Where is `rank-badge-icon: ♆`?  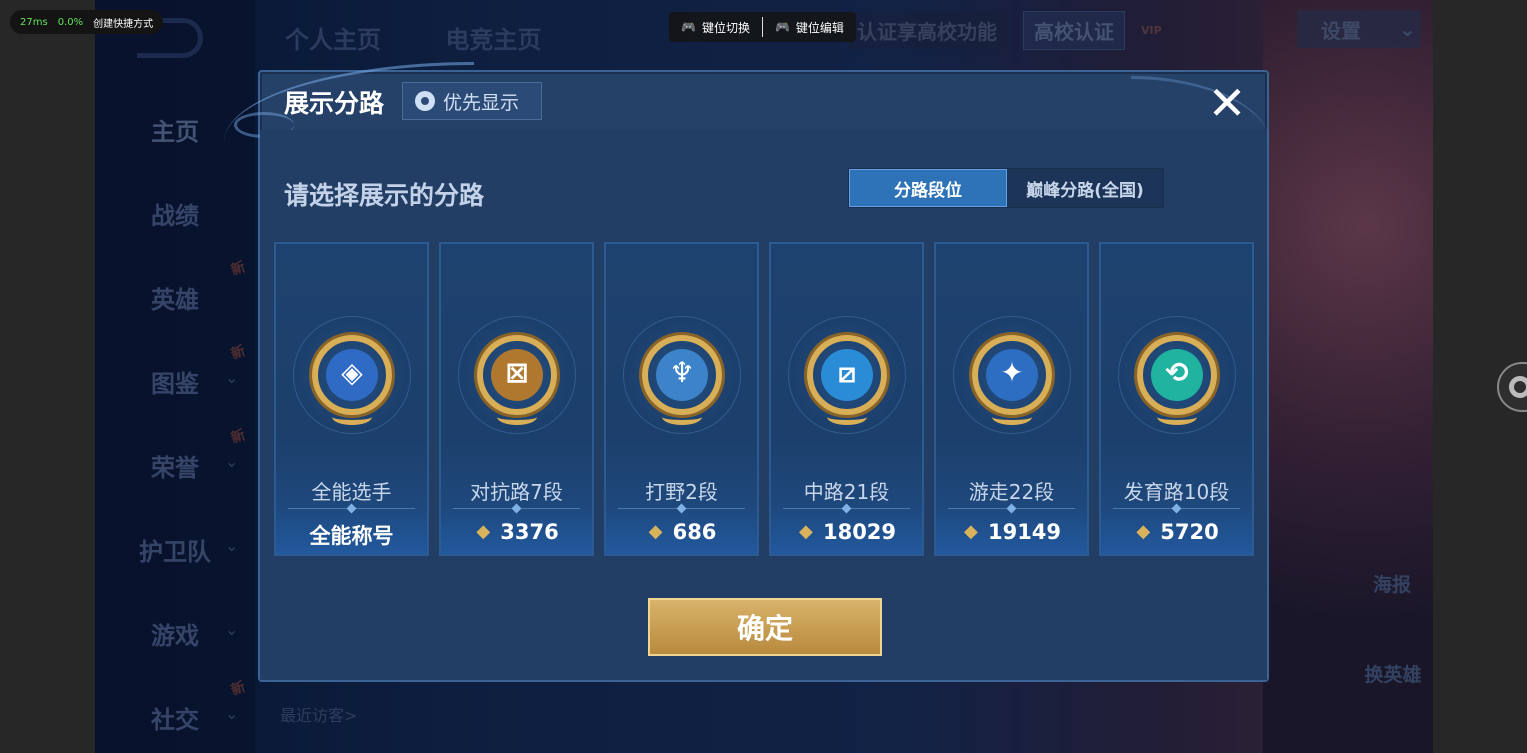
rank-badge-icon: ♆ is located at coordinates (682, 380).